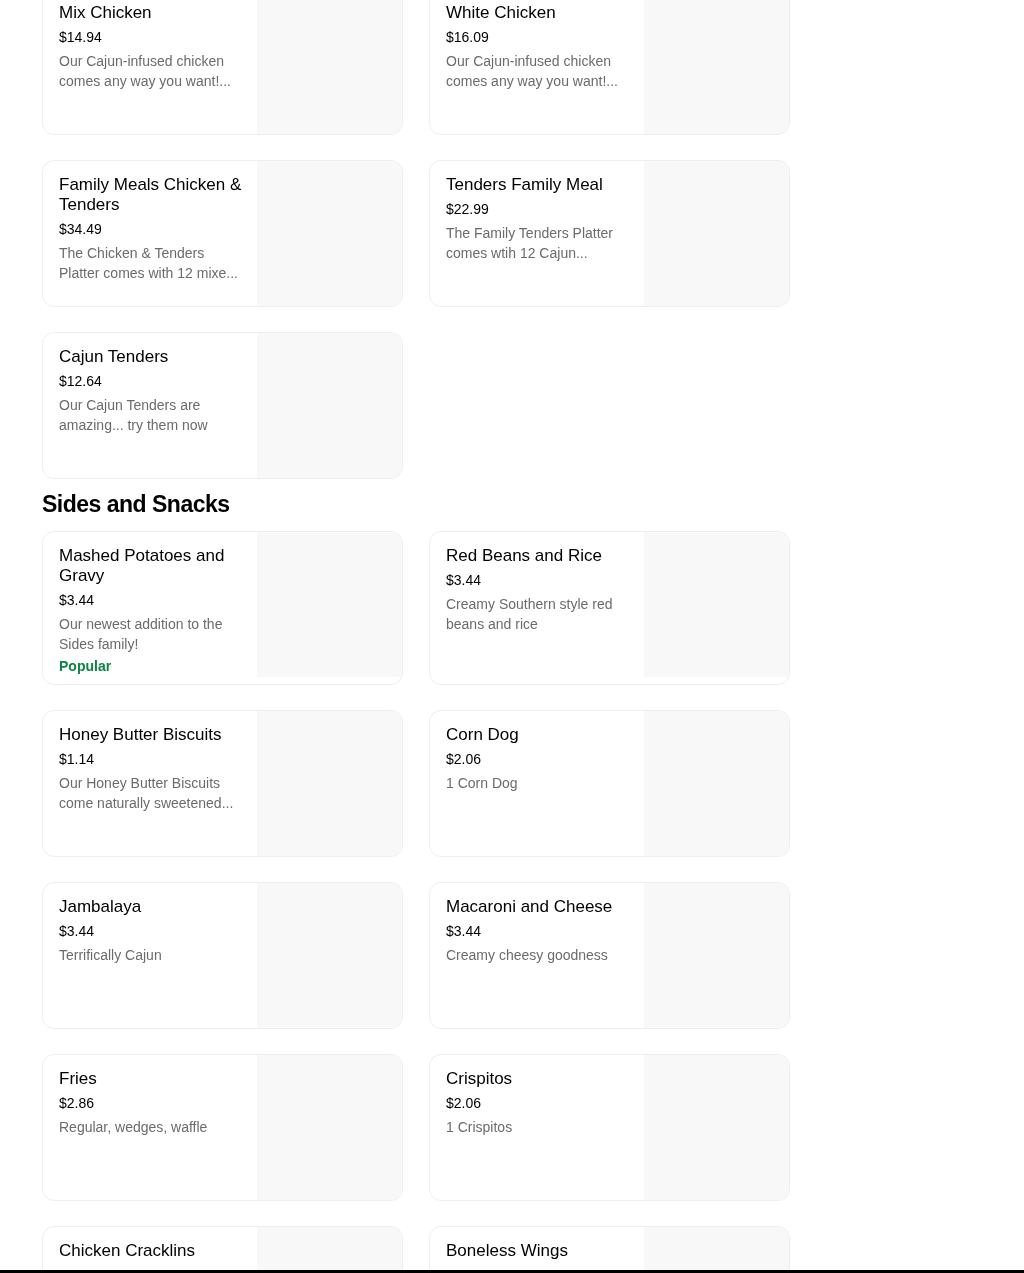 The height and width of the screenshot is (1273, 1024). Describe the element at coordinates (482, 783) in the screenshot. I see `item-description: 1 Corn Dog` at that location.